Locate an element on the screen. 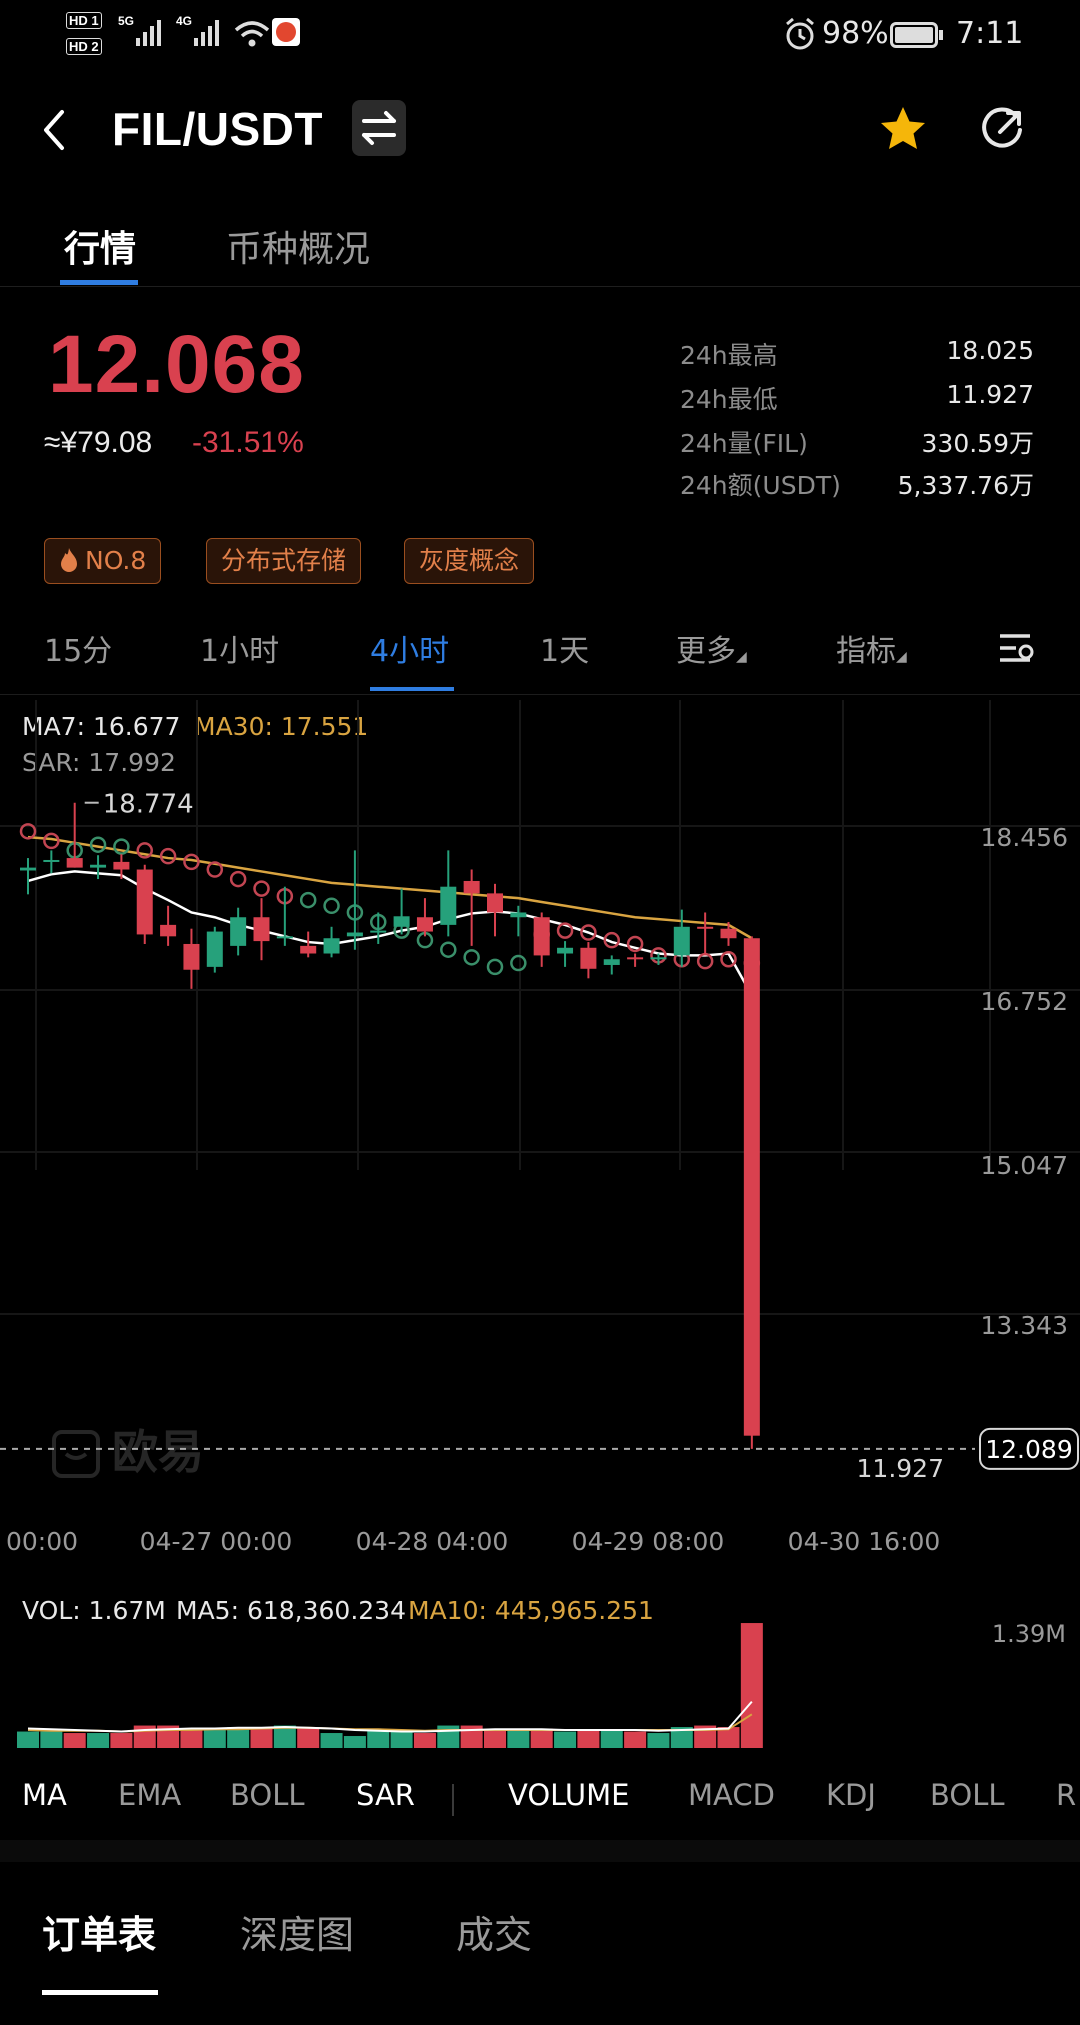 The height and width of the screenshot is (2025, 1080). share-icon is located at coordinates (1002, 130).